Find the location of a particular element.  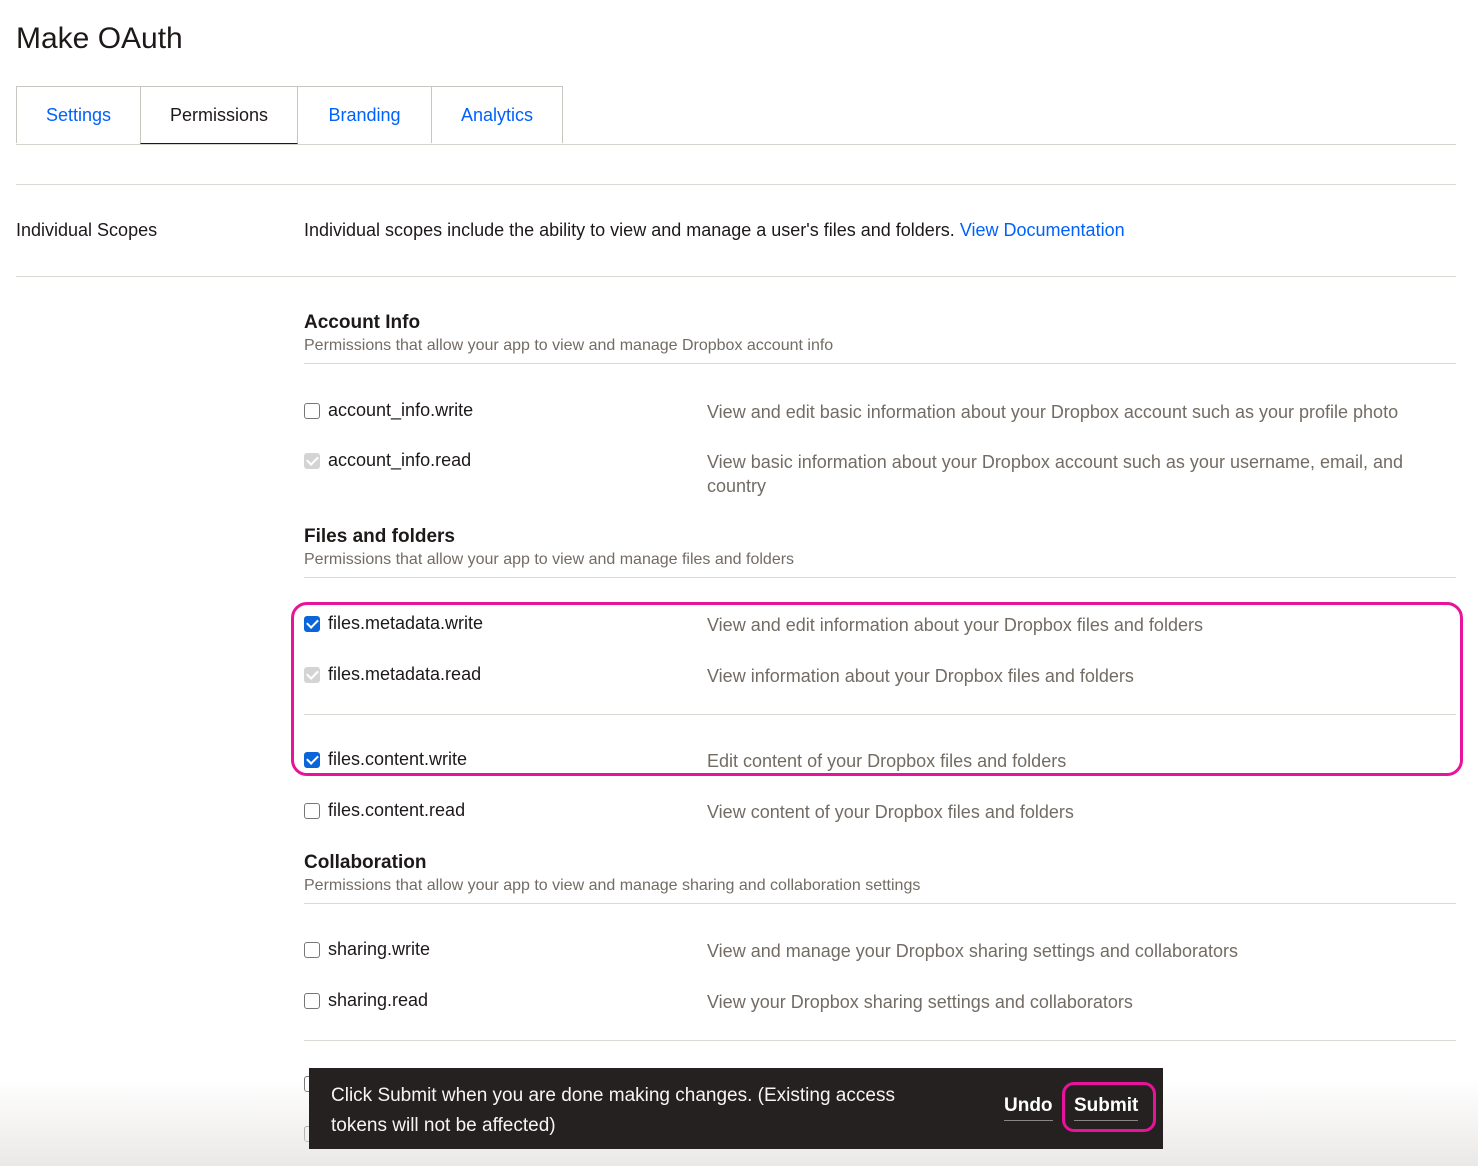

scope-checkbox-files-metadata-write is located at coordinates (312, 624).